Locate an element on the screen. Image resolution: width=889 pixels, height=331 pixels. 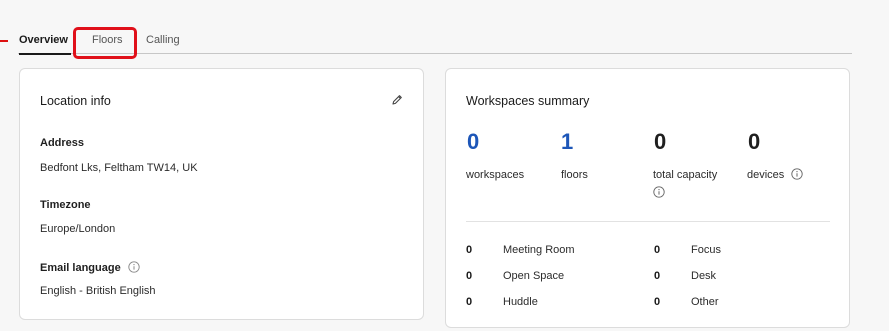
type-name-desk: Desk is located at coordinates (704, 276).